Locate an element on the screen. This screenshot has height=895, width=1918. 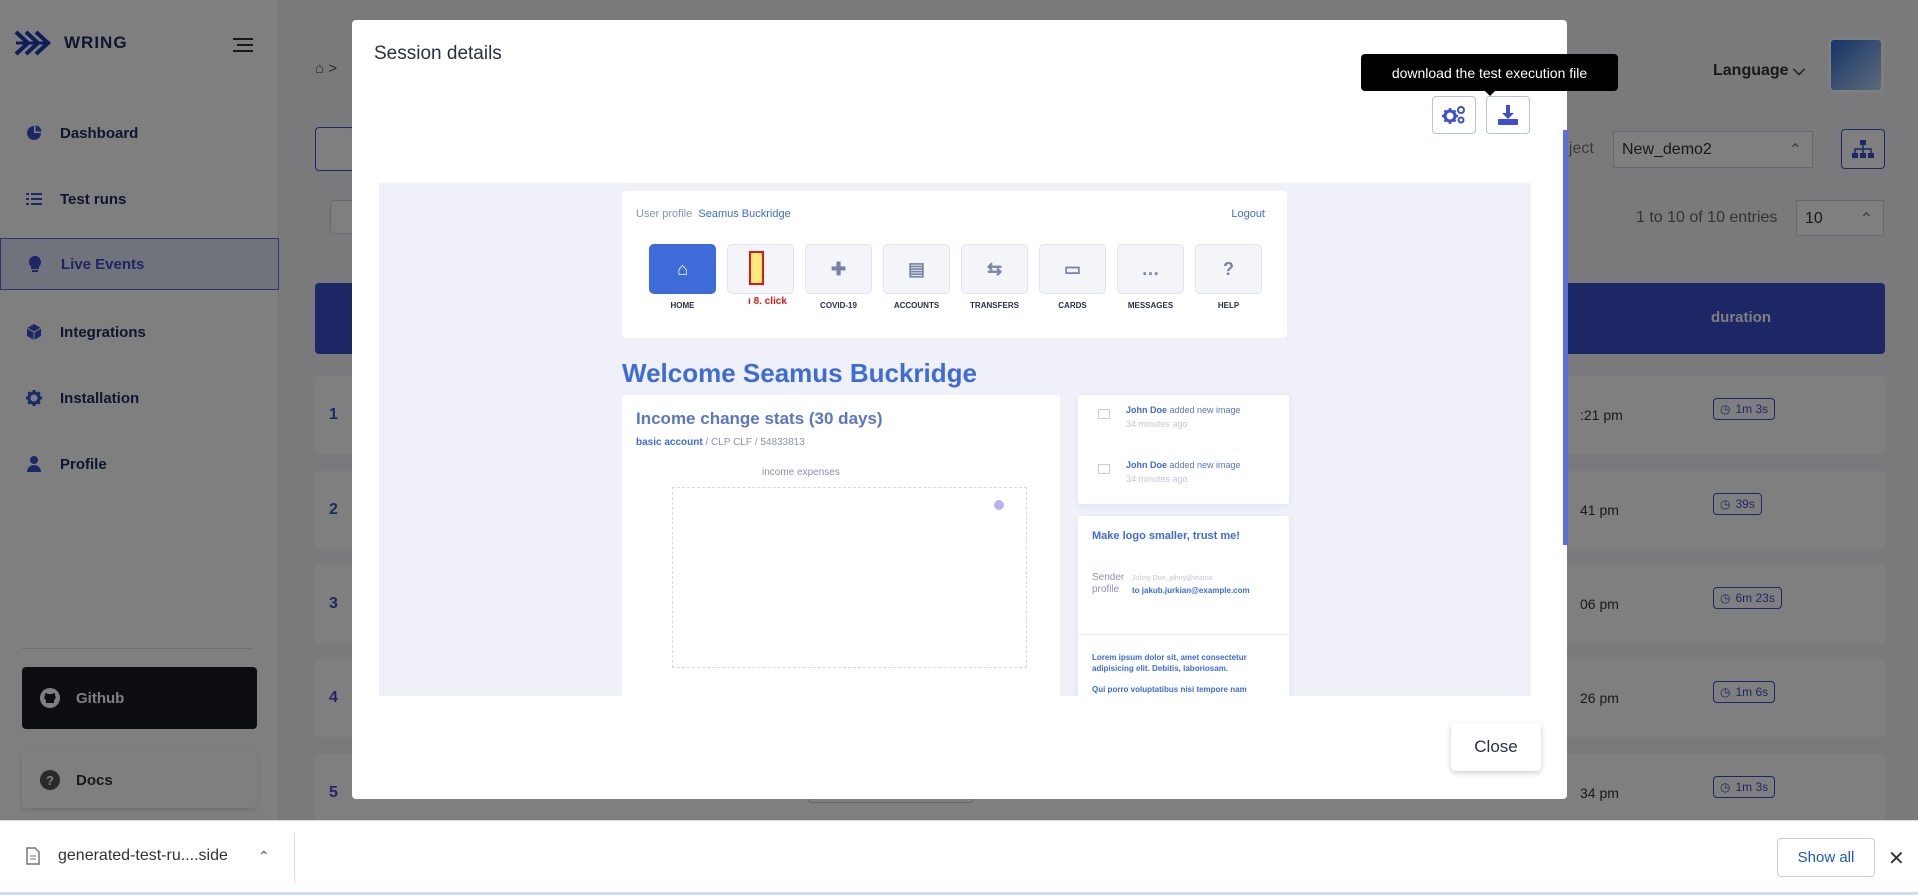
tile-label: HOME is located at coordinates (682, 305).